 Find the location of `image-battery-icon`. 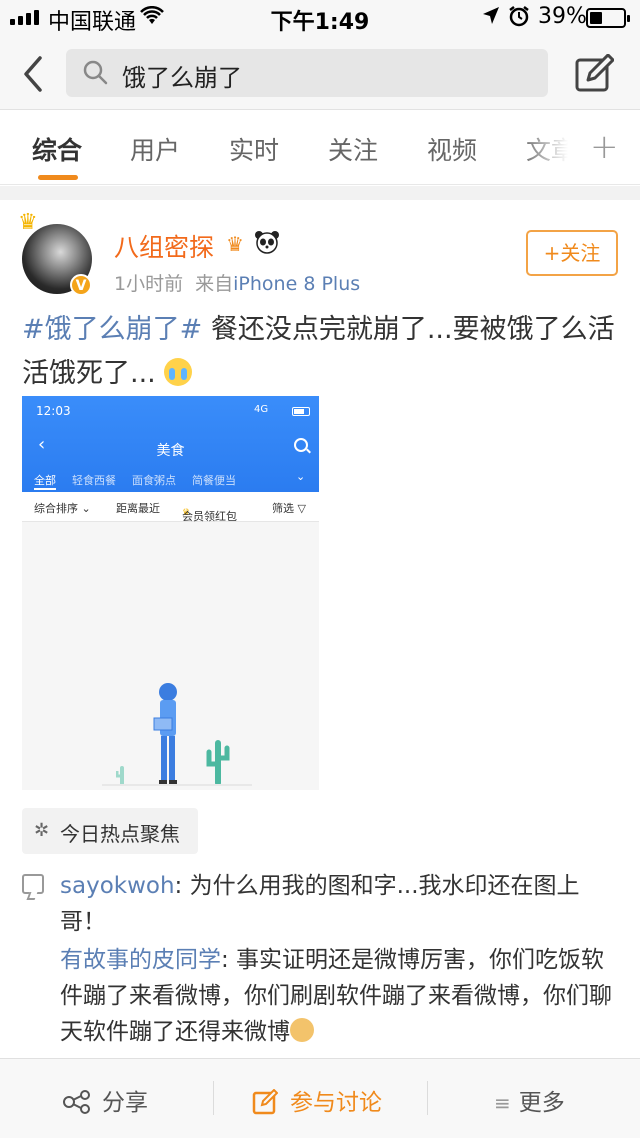

image-battery-icon is located at coordinates (301, 411).